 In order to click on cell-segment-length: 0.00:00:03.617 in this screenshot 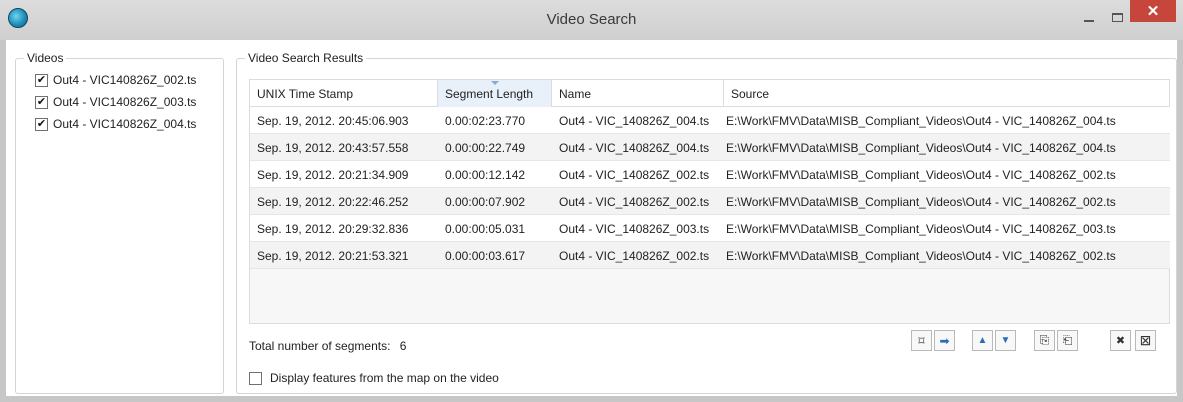, I will do `click(485, 256)`.